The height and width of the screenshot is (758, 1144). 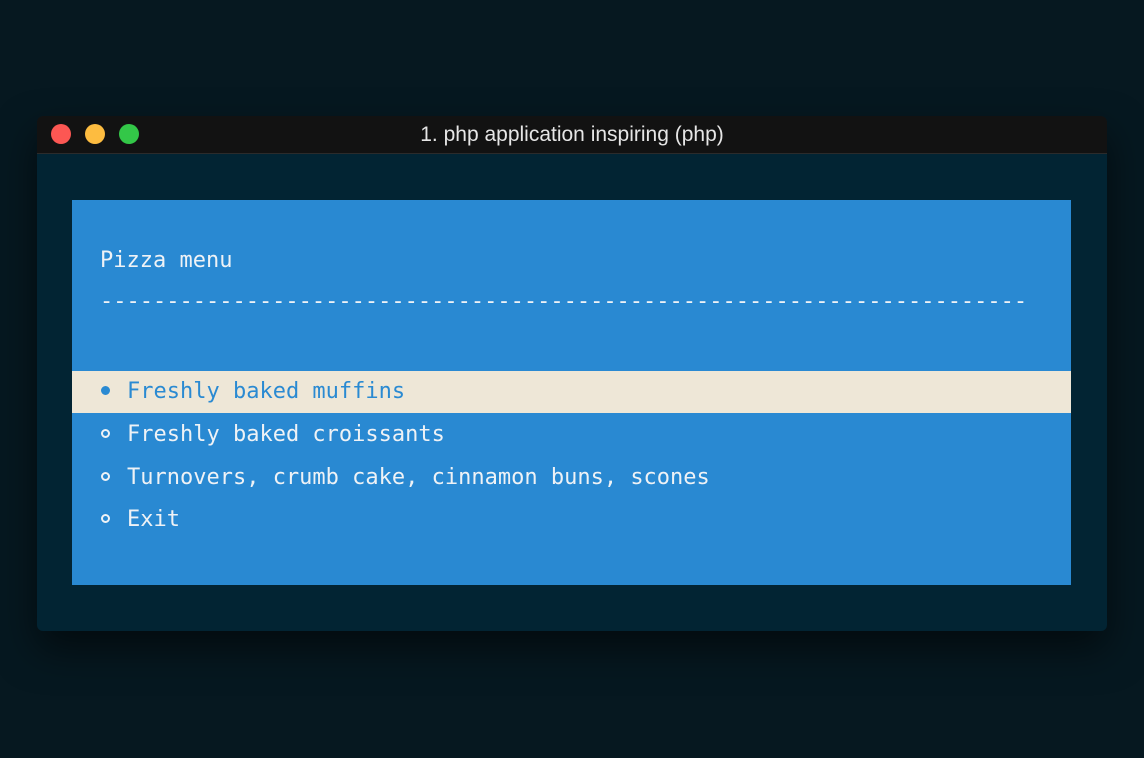 I want to click on selected-radio-icon, so click(x=105, y=390).